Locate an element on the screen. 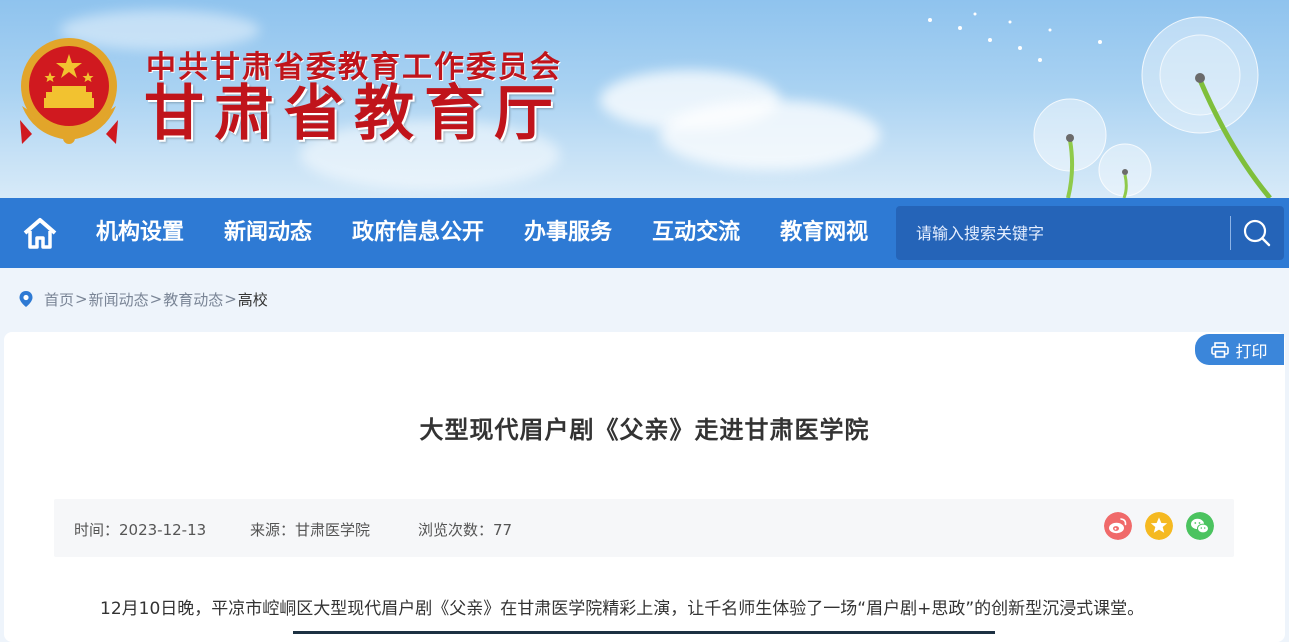 The image size is (1289, 642). article-title: 大型现代眉户剧《父亲》走进甘肃医学院 is located at coordinates (644, 430).